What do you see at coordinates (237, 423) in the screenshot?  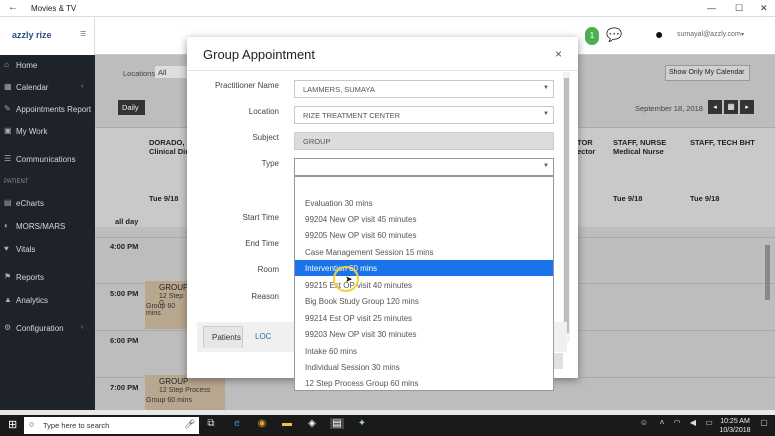 I see `edge-browser-icon: e` at bounding box center [237, 423].